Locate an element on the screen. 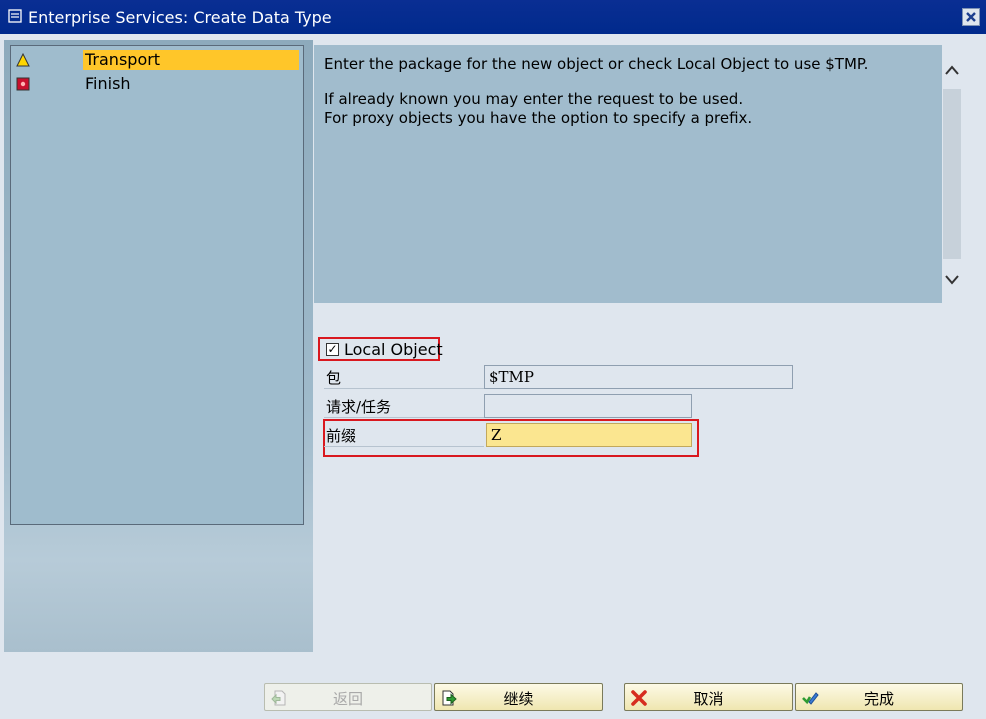 This screenshot has width=986, height=719. step-transport: Transport is located at coordinates (157, 60).